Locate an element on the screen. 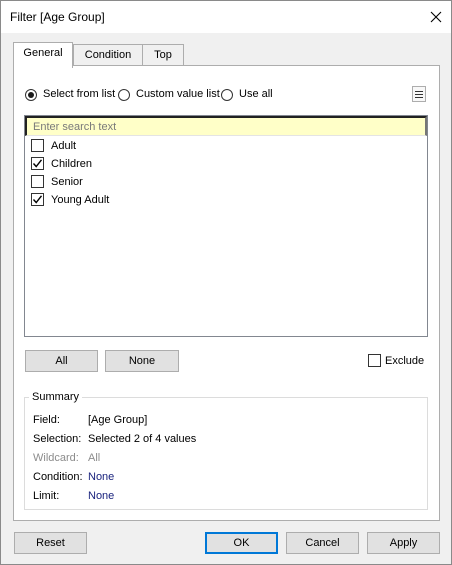 Image resolution: width=452 pixels, height=565 pixels. close-icon is located at coordinates (436, 17).